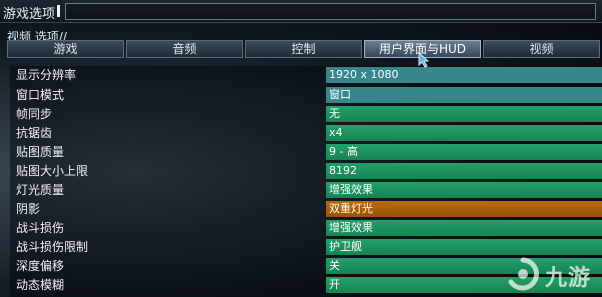 The height and width of the screenshot is (297, 602). I want to click on setting-label: 灯光质量, so click(40, 190).